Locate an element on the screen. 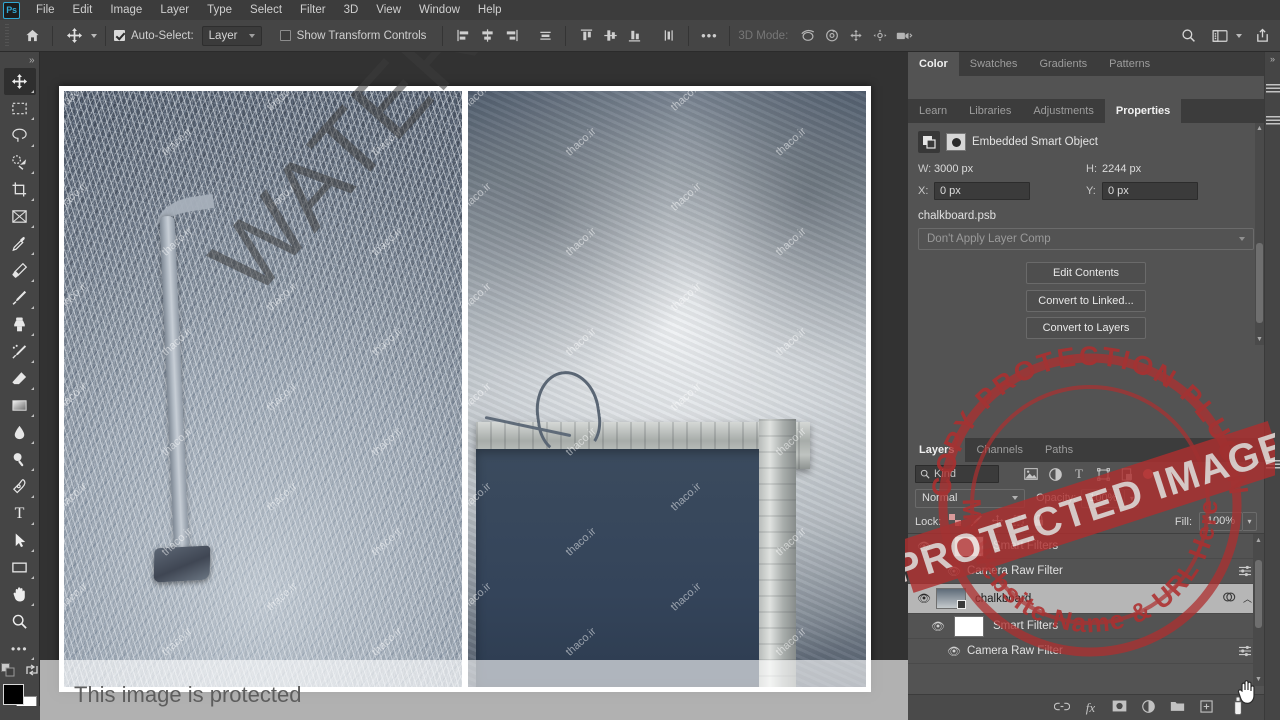 The width and height of the screenshot is (1280, 720). properties-scrollbar: ▲ ▼ is located at coordinates (1259, 234).